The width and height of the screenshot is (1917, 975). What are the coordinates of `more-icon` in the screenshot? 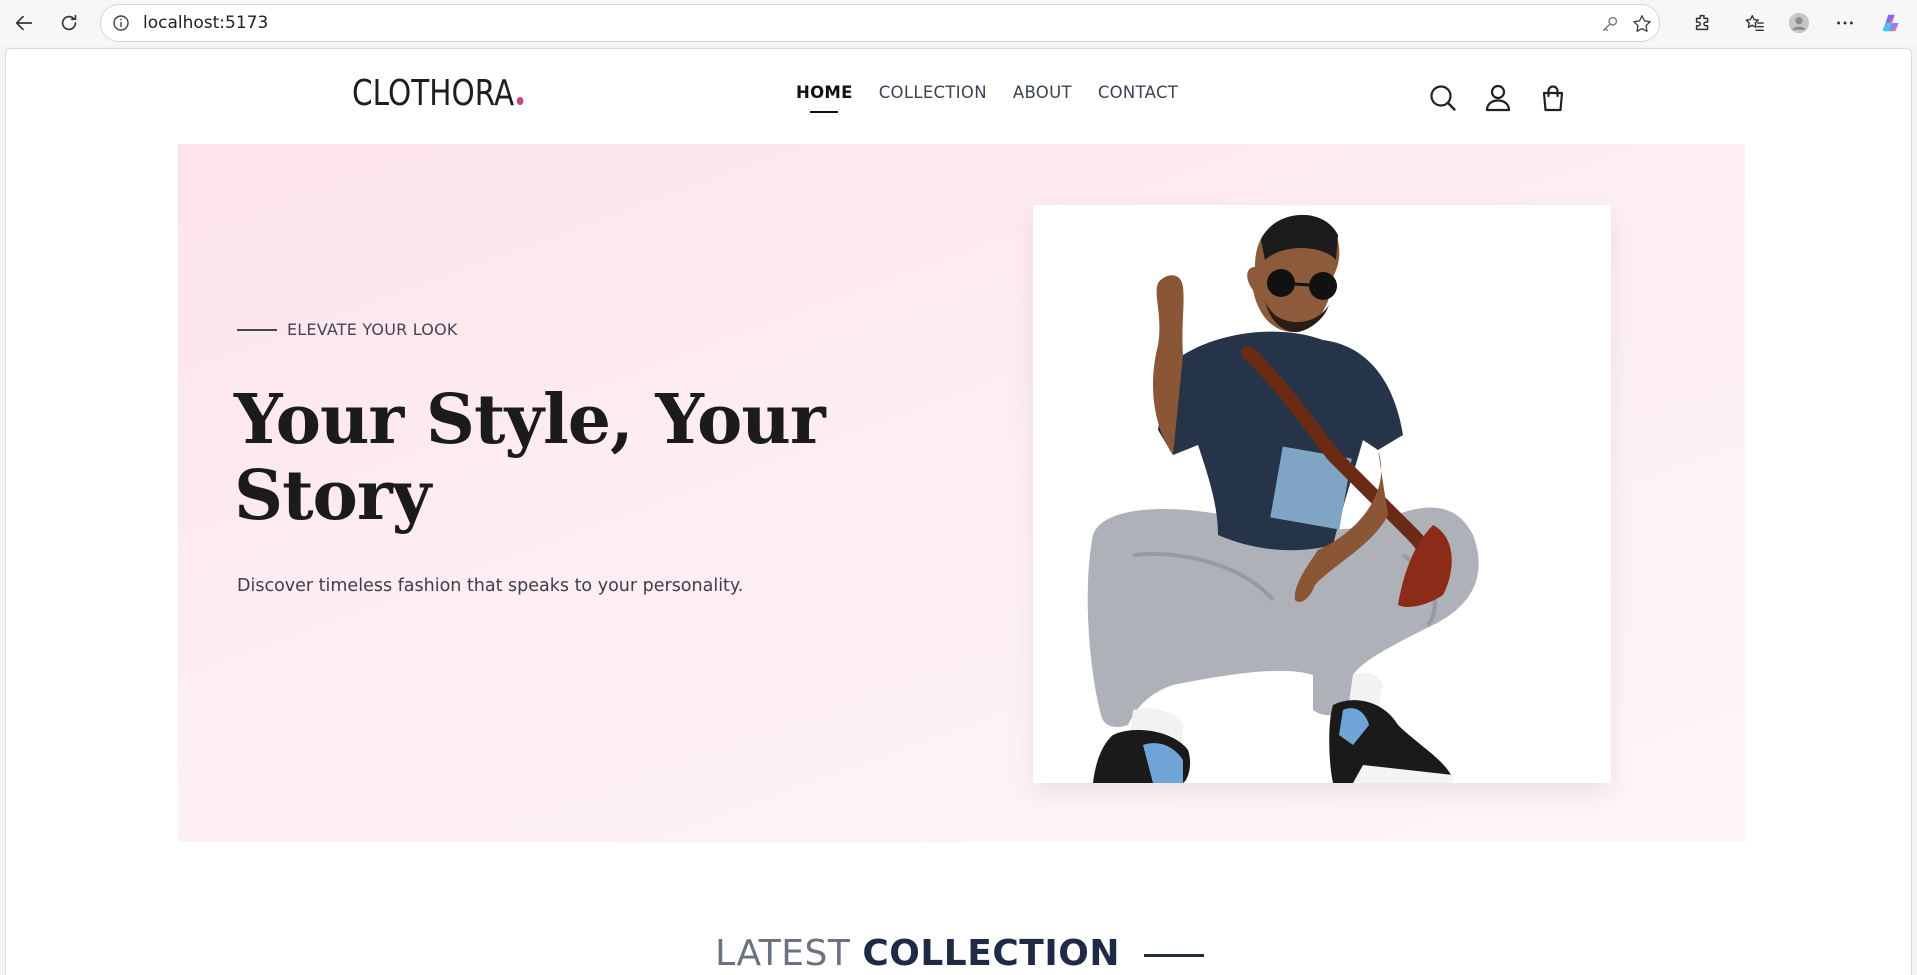 It's located at (1845, 23).